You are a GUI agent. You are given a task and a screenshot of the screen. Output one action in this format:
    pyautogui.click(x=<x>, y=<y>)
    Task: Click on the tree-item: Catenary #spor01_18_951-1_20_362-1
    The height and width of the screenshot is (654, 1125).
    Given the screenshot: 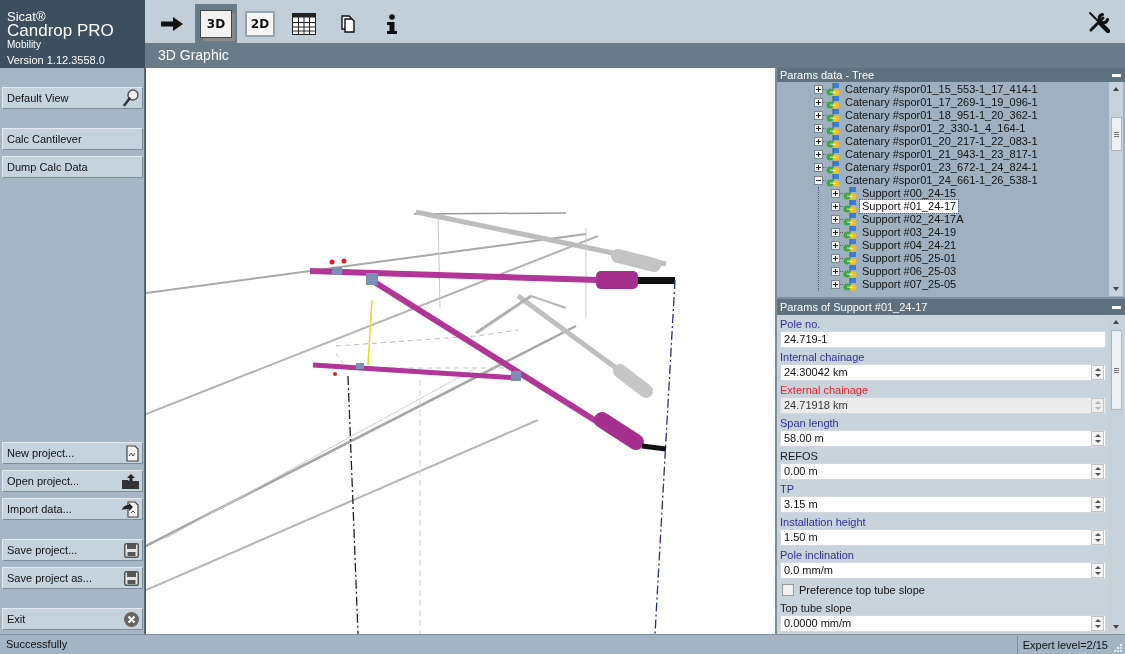 What is the action you would take?
    pyautogui.click(x=941, y=115)
    